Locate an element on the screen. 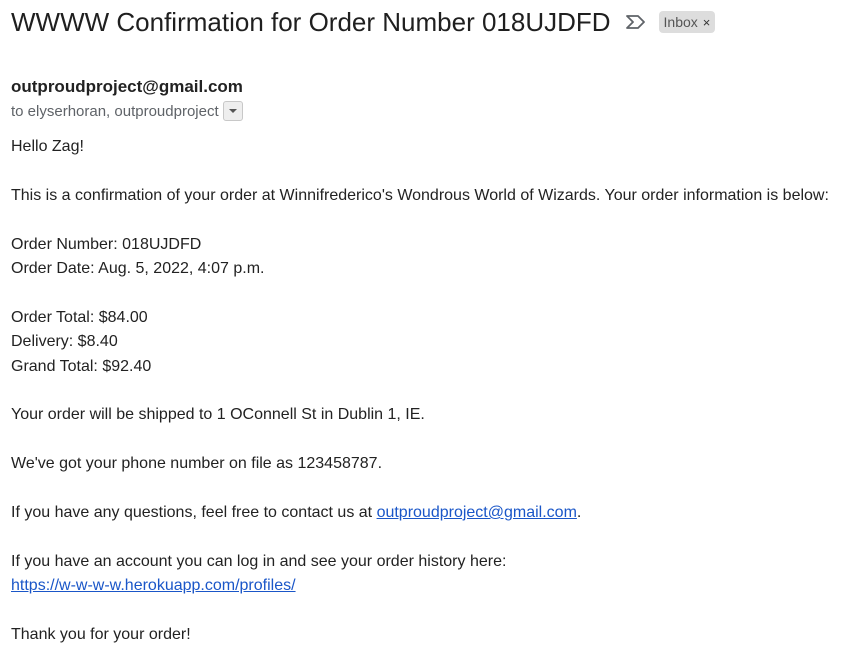 This screenshot has height=658, width=861. questions-suffix: . is located at coordinates (579, 512).